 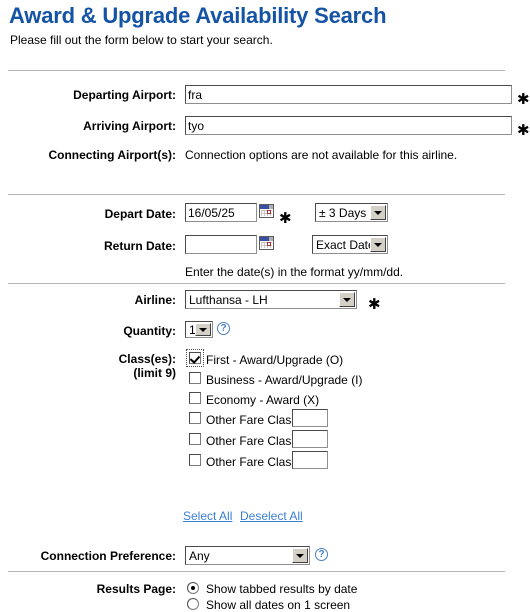 What do you see at coordinates (198, 15) in the screenshot?
I see `page-title: Award & Upgrade Availability Search` at bounding box center [198, 15].